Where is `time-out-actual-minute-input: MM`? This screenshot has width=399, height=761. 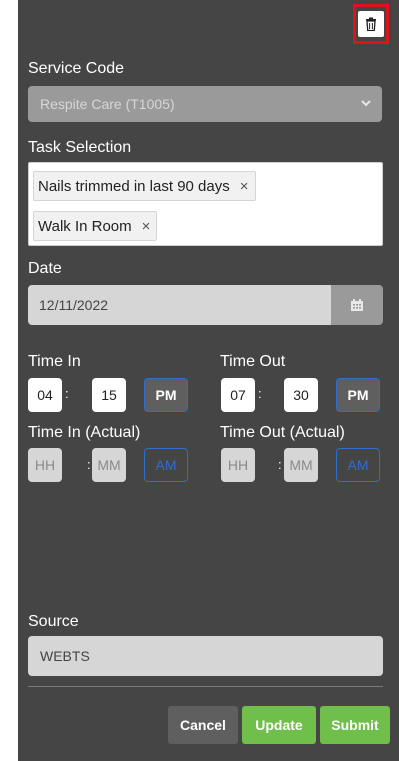
time-out-actual-minute-input: MM is located at coordinates (301, 465).